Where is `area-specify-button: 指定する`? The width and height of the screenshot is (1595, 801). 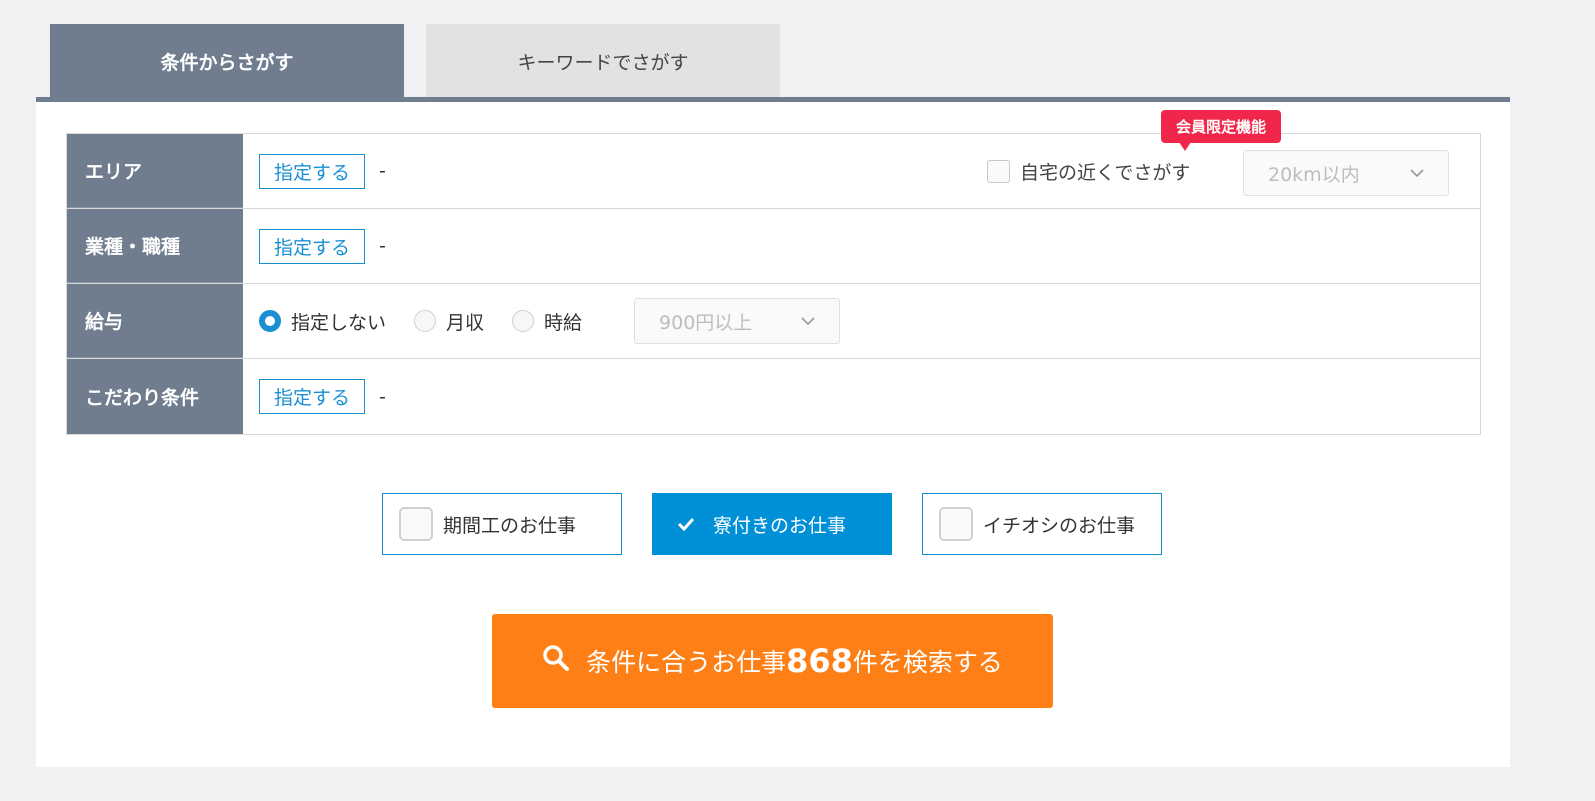
area-specify-button: 指定する is located at coordinates (312, 171).